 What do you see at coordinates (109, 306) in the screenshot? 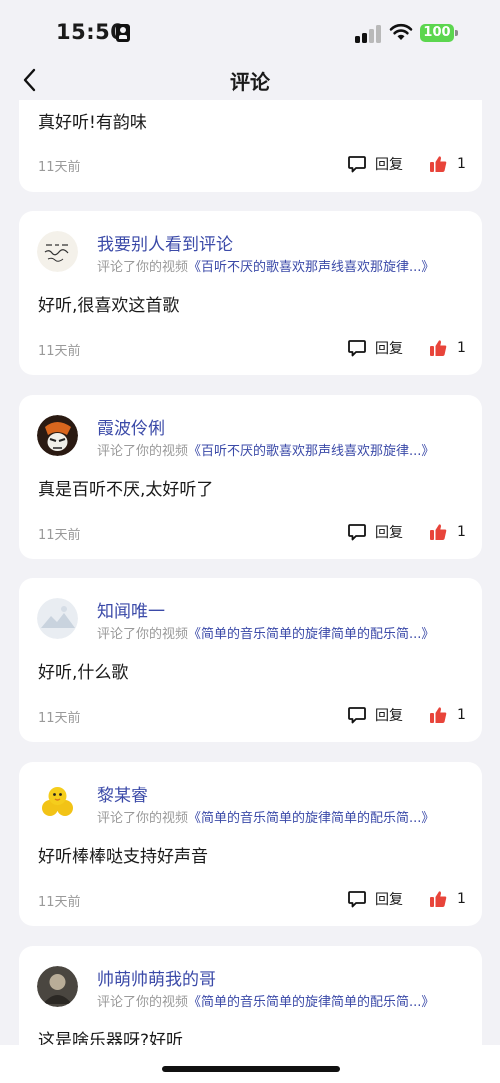
I see `comment-text: 好听,很喜欢这首歌` at bounding box center [109, 306].